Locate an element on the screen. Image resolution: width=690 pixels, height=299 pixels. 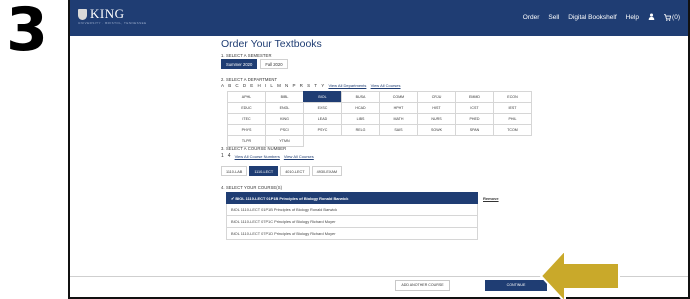
nav-sell: Sell is located at coordinates (553, 17).